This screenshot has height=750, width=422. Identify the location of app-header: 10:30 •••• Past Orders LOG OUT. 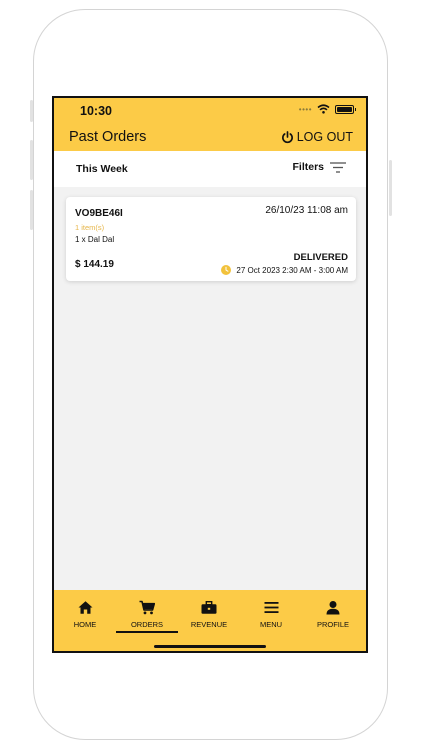
(210, 124).